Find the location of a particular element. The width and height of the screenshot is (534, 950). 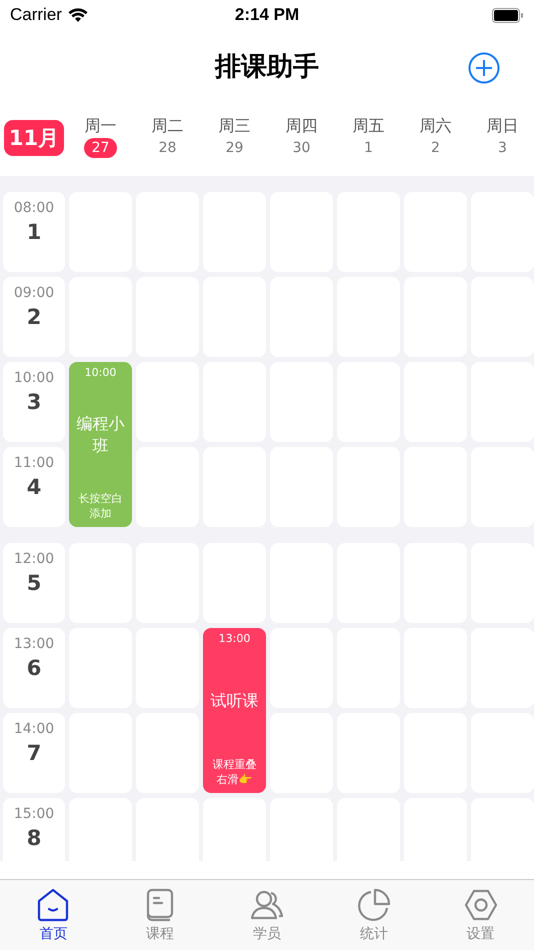

home-icon is located at coordinates (53, 905).